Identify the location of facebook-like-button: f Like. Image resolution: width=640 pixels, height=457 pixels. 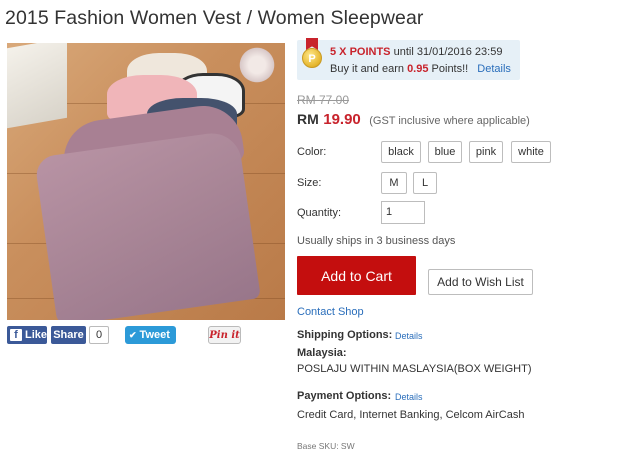
(27, 335).